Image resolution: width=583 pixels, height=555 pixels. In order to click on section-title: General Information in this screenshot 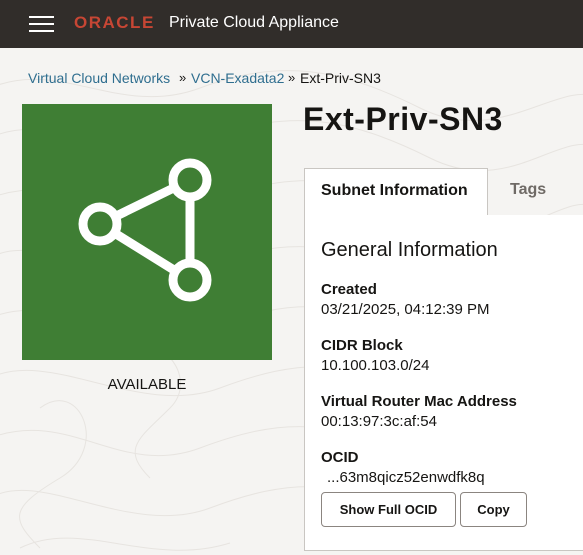, I will do `click(409, 250)`.